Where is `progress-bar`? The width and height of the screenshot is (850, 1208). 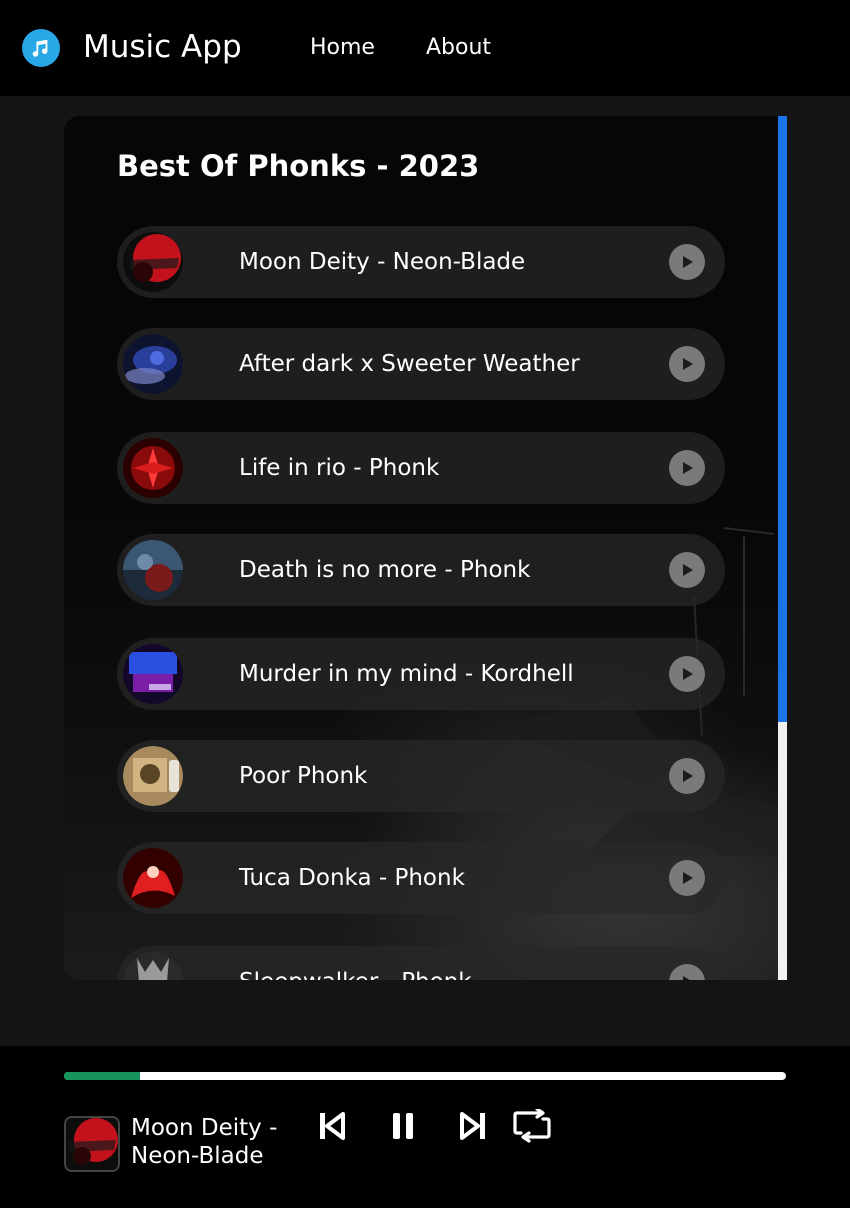 progress-bar is located at coordinates (425, 1076).